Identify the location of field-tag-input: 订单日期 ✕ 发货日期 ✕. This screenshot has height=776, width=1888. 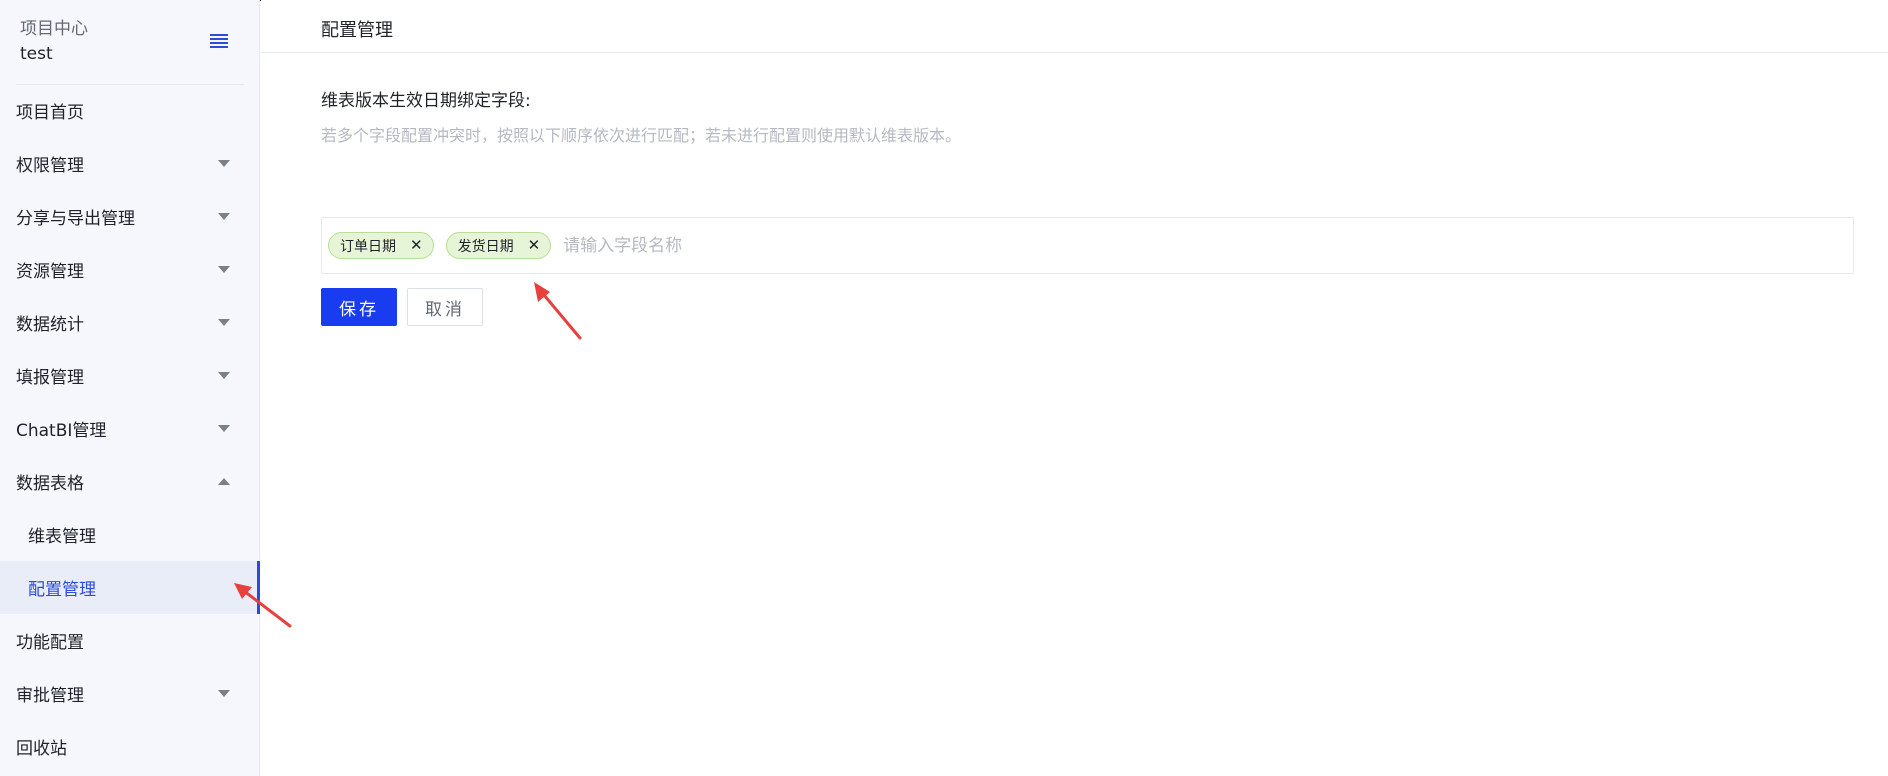
(1087, 245).